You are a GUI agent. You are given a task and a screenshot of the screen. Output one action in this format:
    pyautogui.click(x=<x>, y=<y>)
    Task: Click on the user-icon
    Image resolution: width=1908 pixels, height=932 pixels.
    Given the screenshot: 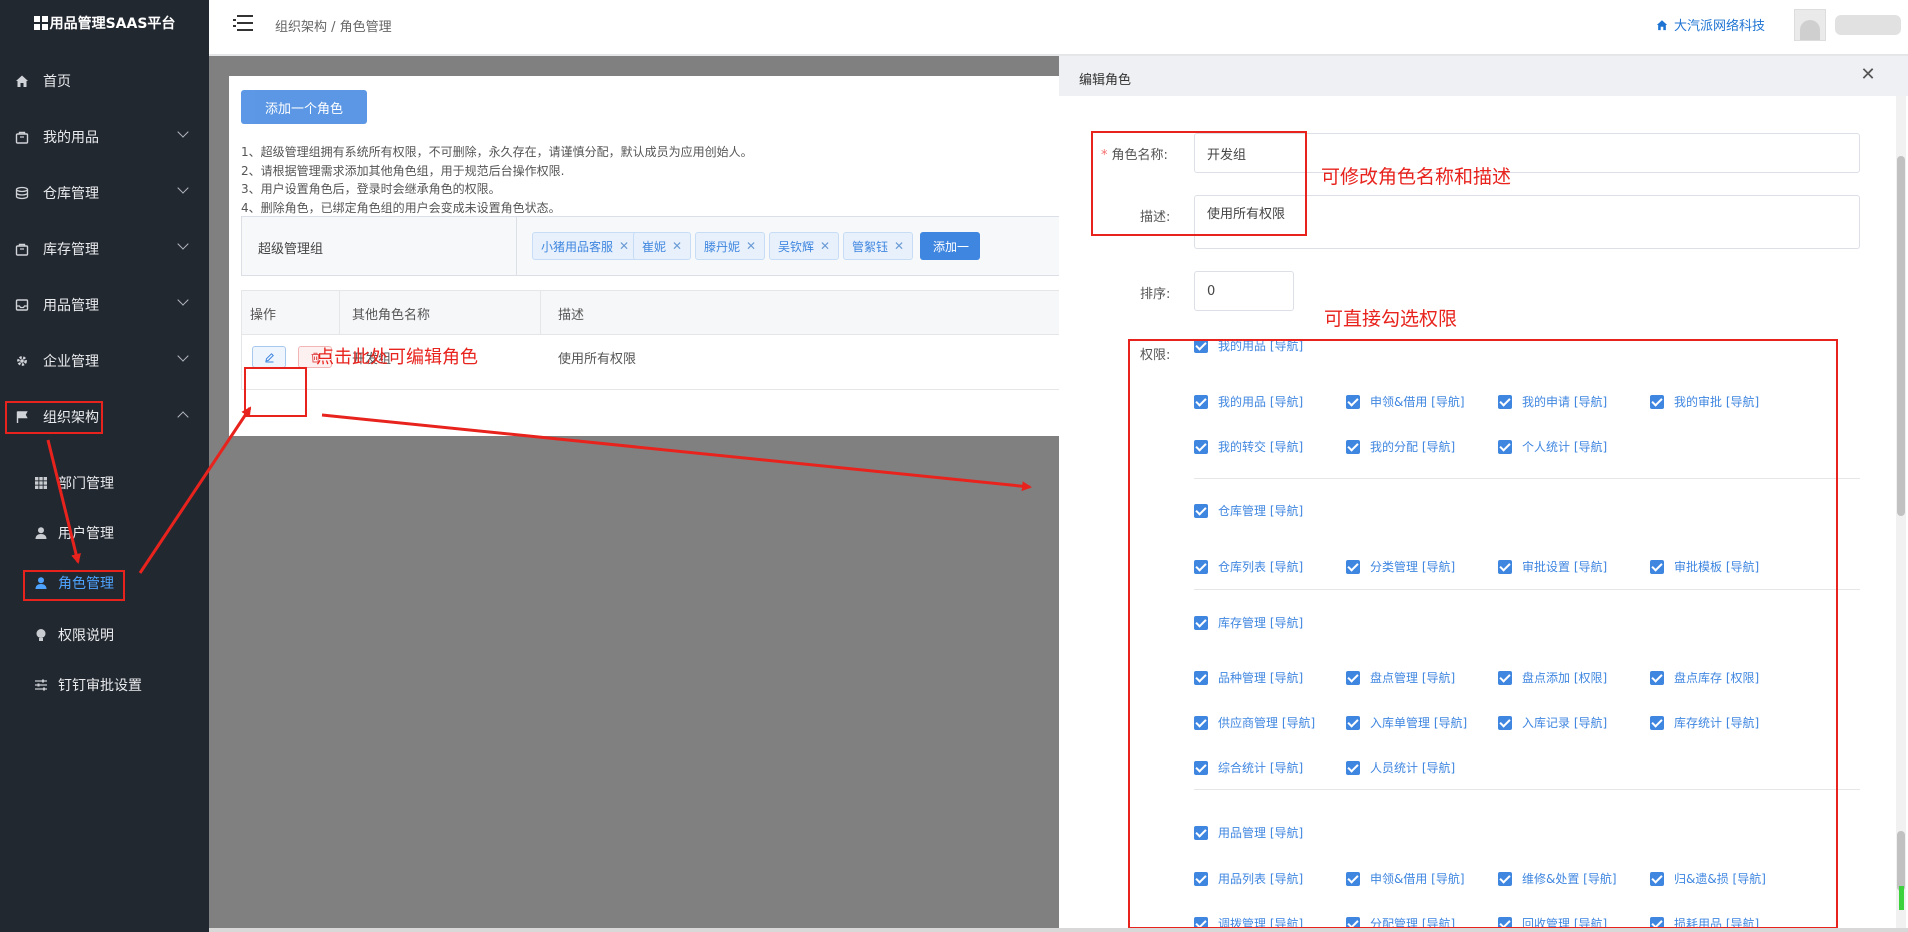 What is the action you would take?
    pyautogui.click(x=41, y=533)
    